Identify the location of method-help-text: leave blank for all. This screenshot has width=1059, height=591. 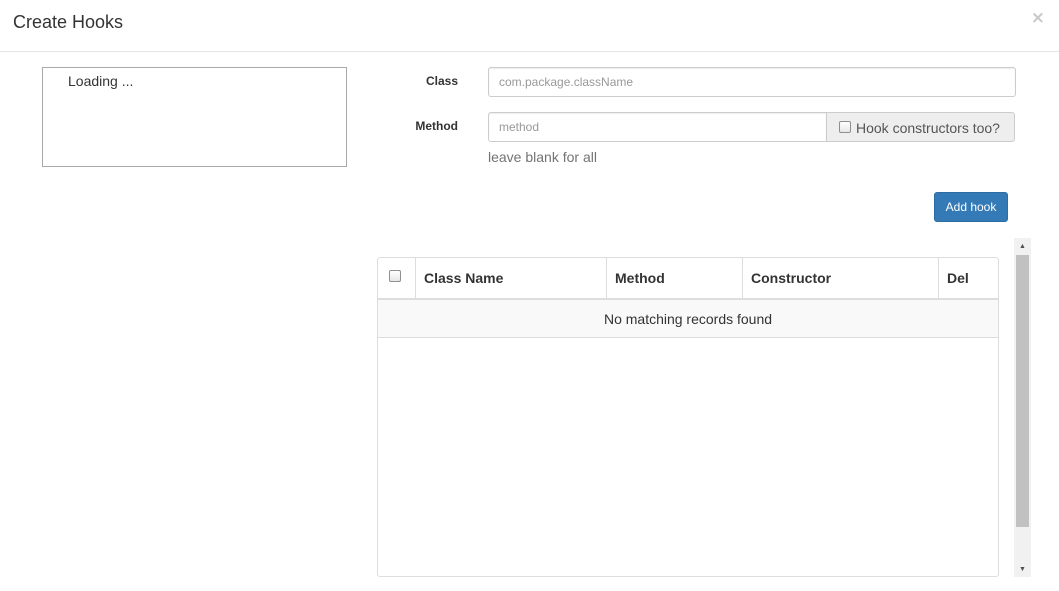
(542, 157).